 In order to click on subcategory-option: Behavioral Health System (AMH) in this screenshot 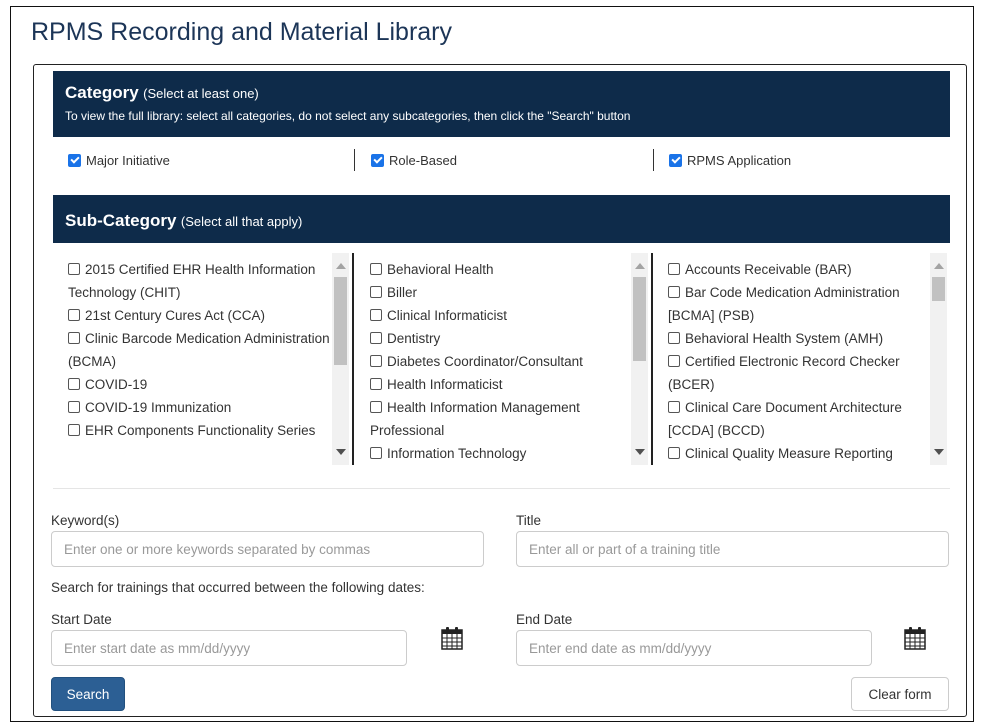, I will do `click(790, 338)`.